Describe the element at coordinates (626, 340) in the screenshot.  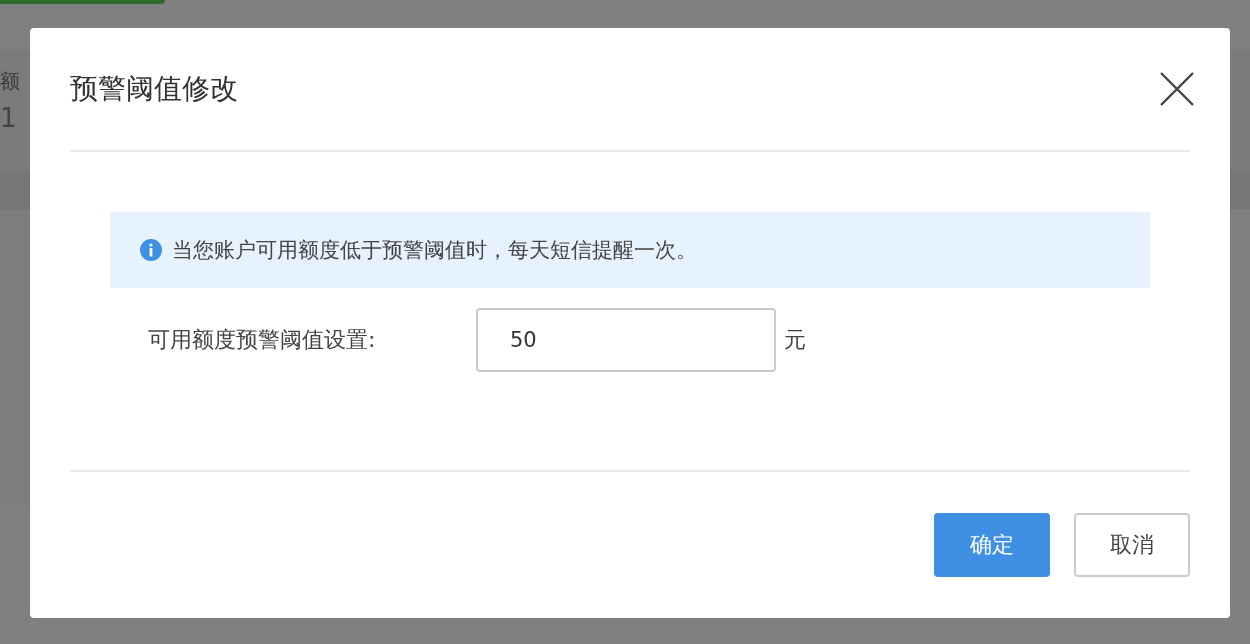
I see `threshold-field: 50` at that location.